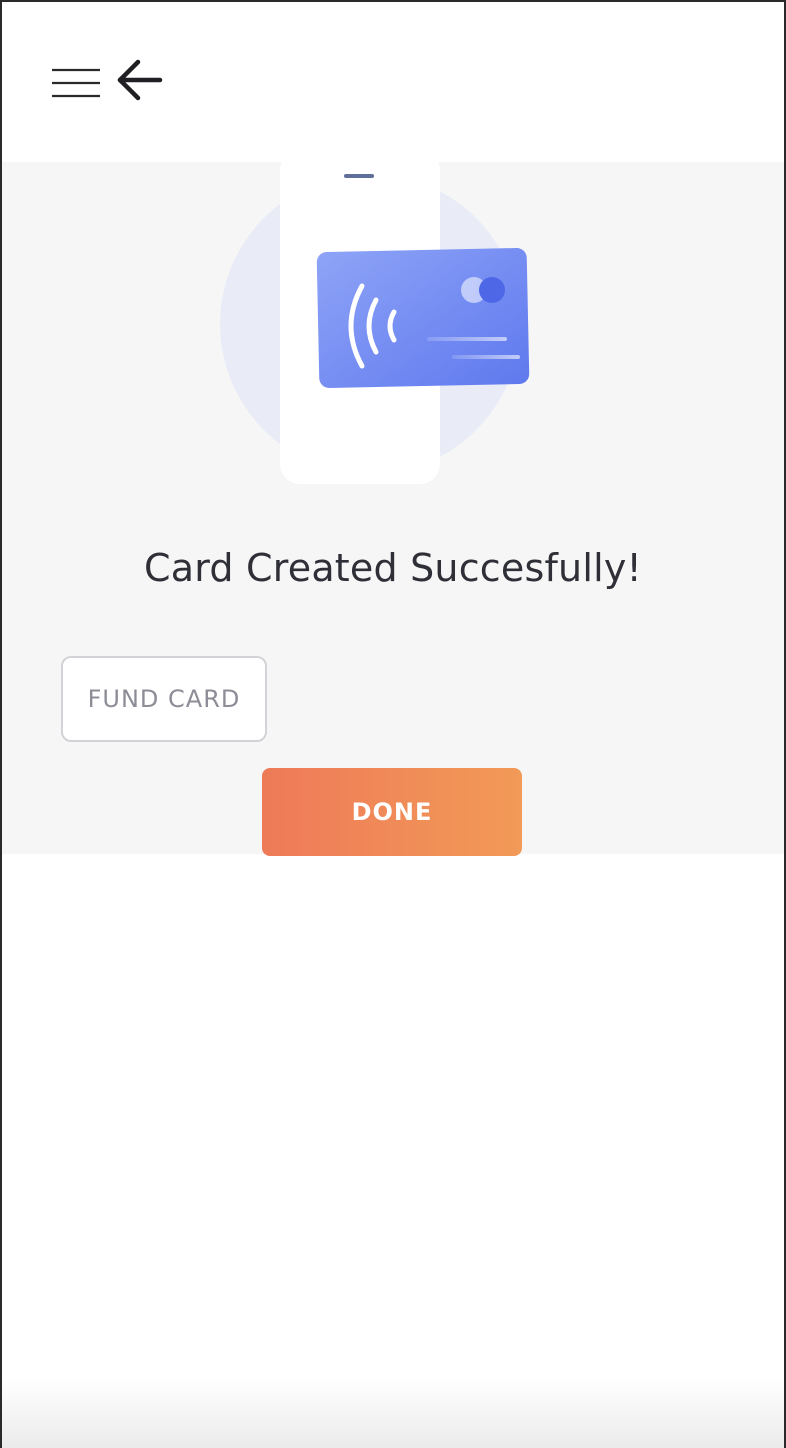  Describe the element at coordinates (393, 82) in the screenshot. I see `top-bar` at that location.